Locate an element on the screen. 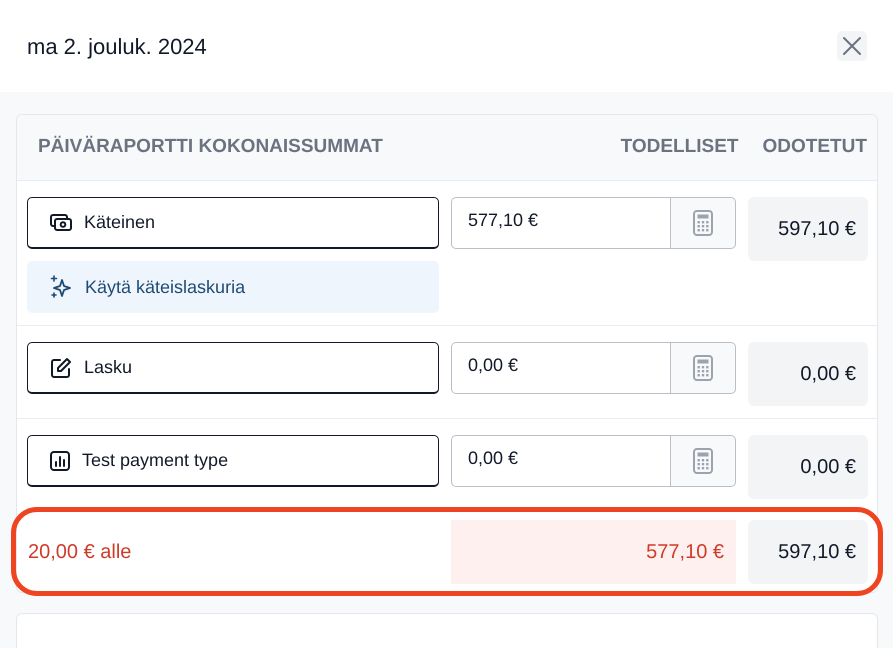 This screenshot has width=893, height=648. close-icon is located at coordinates (852, 46).